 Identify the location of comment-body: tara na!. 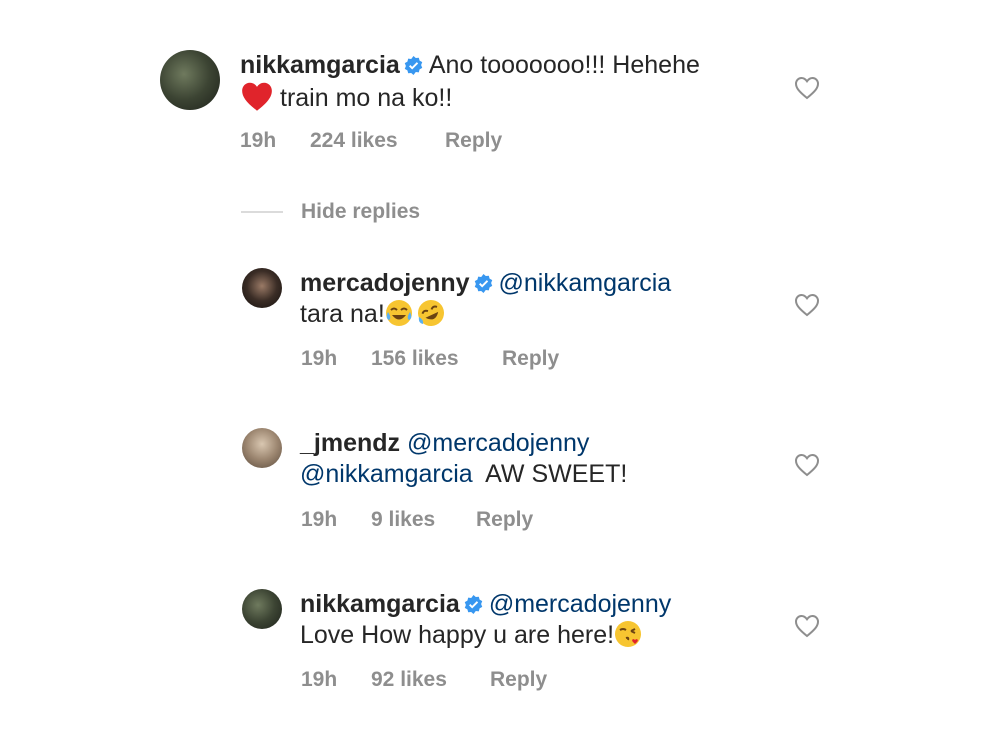
(342, 314).